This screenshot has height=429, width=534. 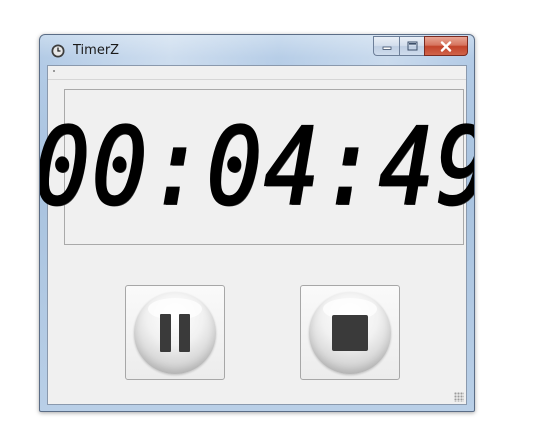 I want to click on minimize-button, so click(x=386, y=46).